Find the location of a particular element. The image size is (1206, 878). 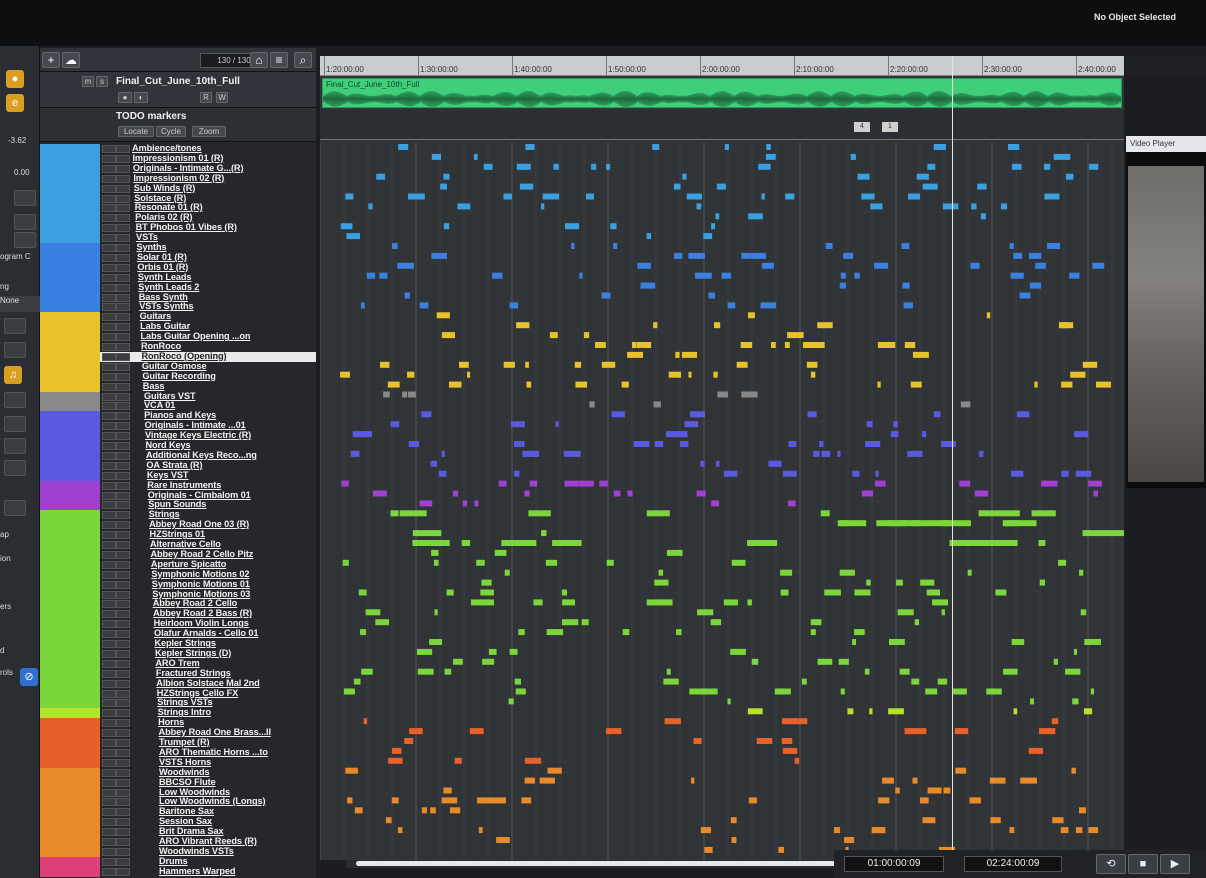

add-folder-button: ☁ is located at coordinates (71, 60).